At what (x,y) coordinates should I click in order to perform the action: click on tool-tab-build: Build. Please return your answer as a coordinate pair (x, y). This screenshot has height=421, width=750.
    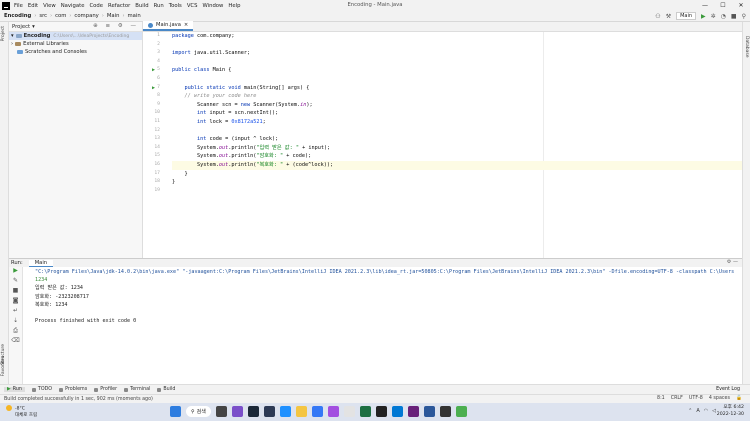
    Looking at the image, I should click on (166, 389).